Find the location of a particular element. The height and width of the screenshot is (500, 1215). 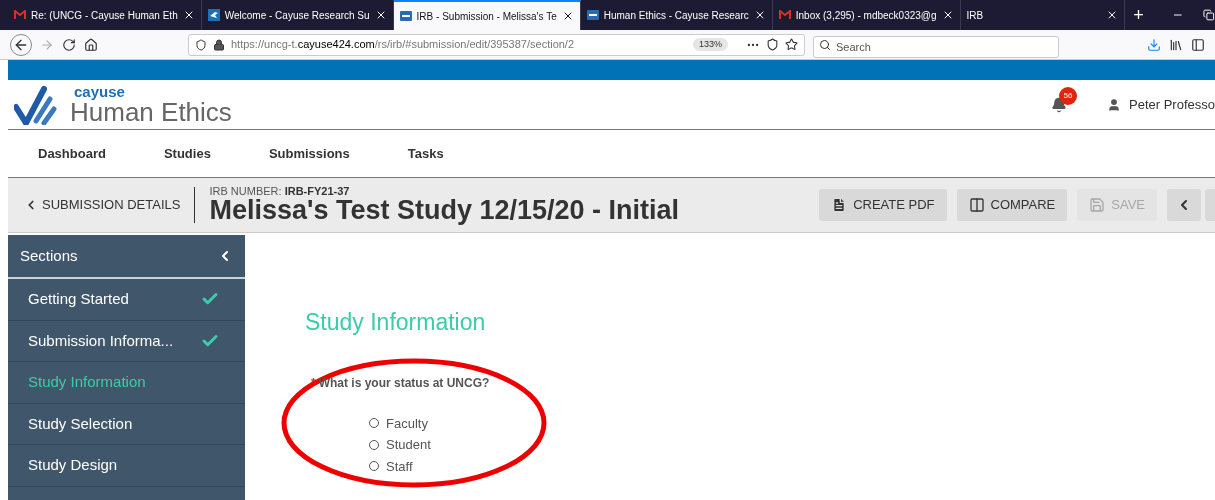

sidebar-title: Sections is located at coordinates (49, 255).